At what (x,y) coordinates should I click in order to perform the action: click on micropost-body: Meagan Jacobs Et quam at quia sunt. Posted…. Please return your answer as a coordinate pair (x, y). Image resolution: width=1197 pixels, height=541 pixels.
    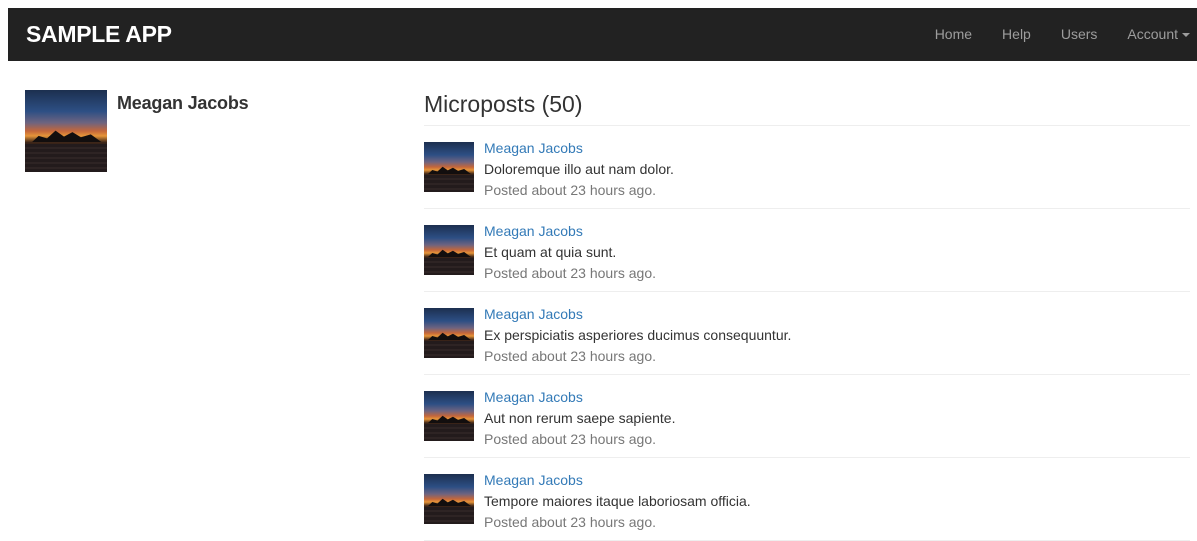
    Looking at the image, I should click on (570, 252).